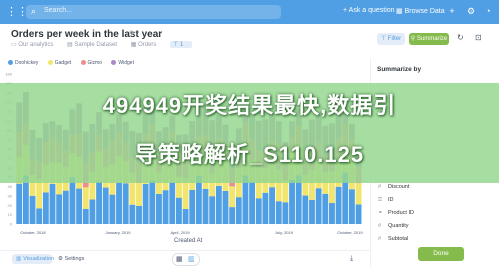 Image resolution: width=499 pixels, height=268 pixels. Describe the element at coordinates (452, 11) in the screenshot. I see `add-icon: +` at that location.